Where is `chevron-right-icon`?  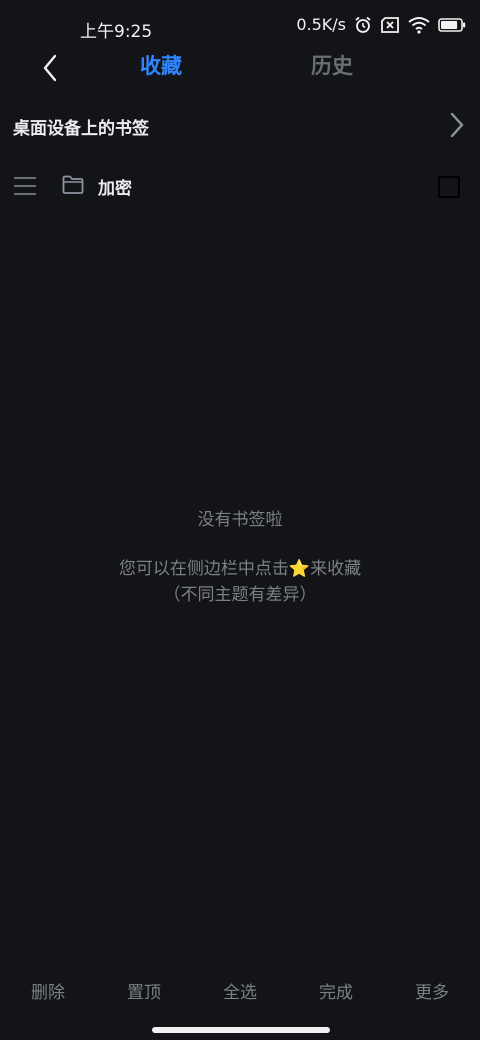 chevron-right-icon is located at coordinates (457, 125).